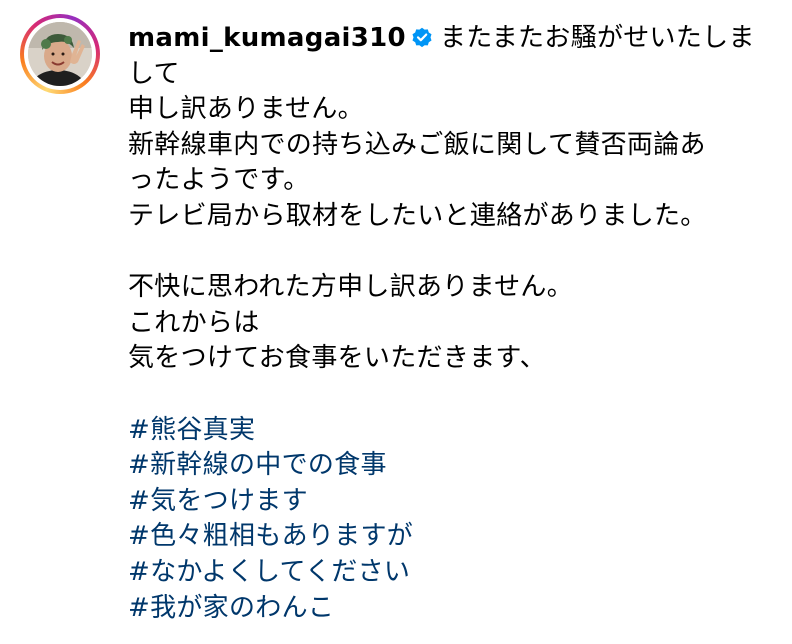 The width and height of the screenshot is (792, 644). What do you see at coordinates (246, 109) in the screenshot?
I see `caption-line: 申し訳ありません。` at bounding box center [246, 109].